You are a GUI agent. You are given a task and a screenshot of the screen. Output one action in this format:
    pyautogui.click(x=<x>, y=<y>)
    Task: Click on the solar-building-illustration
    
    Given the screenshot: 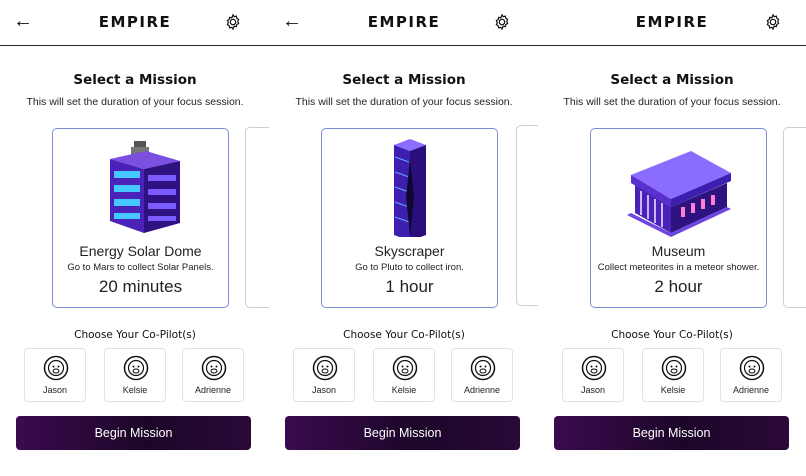 What is the action you would take?
    pyautogui.click(x=145, y=187)
    